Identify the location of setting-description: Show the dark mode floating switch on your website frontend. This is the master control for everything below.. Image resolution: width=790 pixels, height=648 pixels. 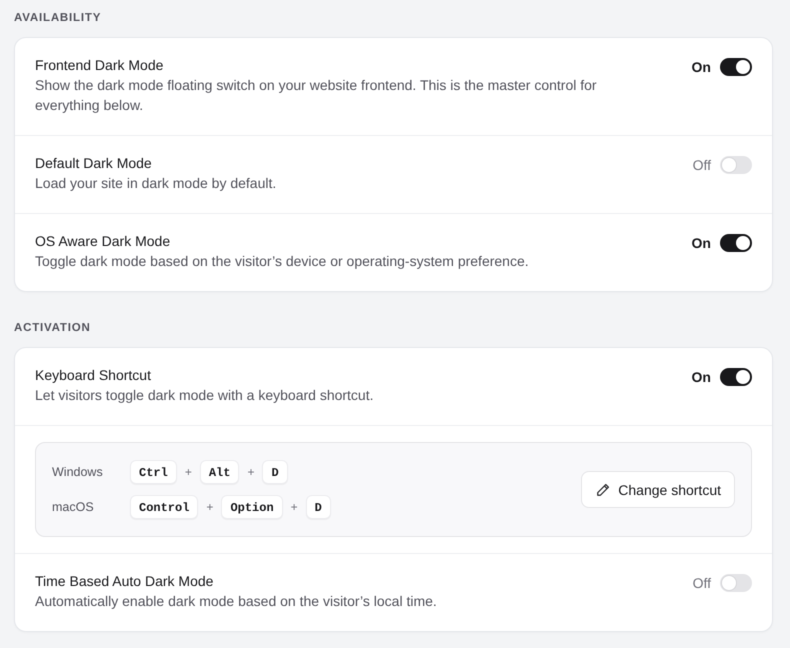
(316, 95).